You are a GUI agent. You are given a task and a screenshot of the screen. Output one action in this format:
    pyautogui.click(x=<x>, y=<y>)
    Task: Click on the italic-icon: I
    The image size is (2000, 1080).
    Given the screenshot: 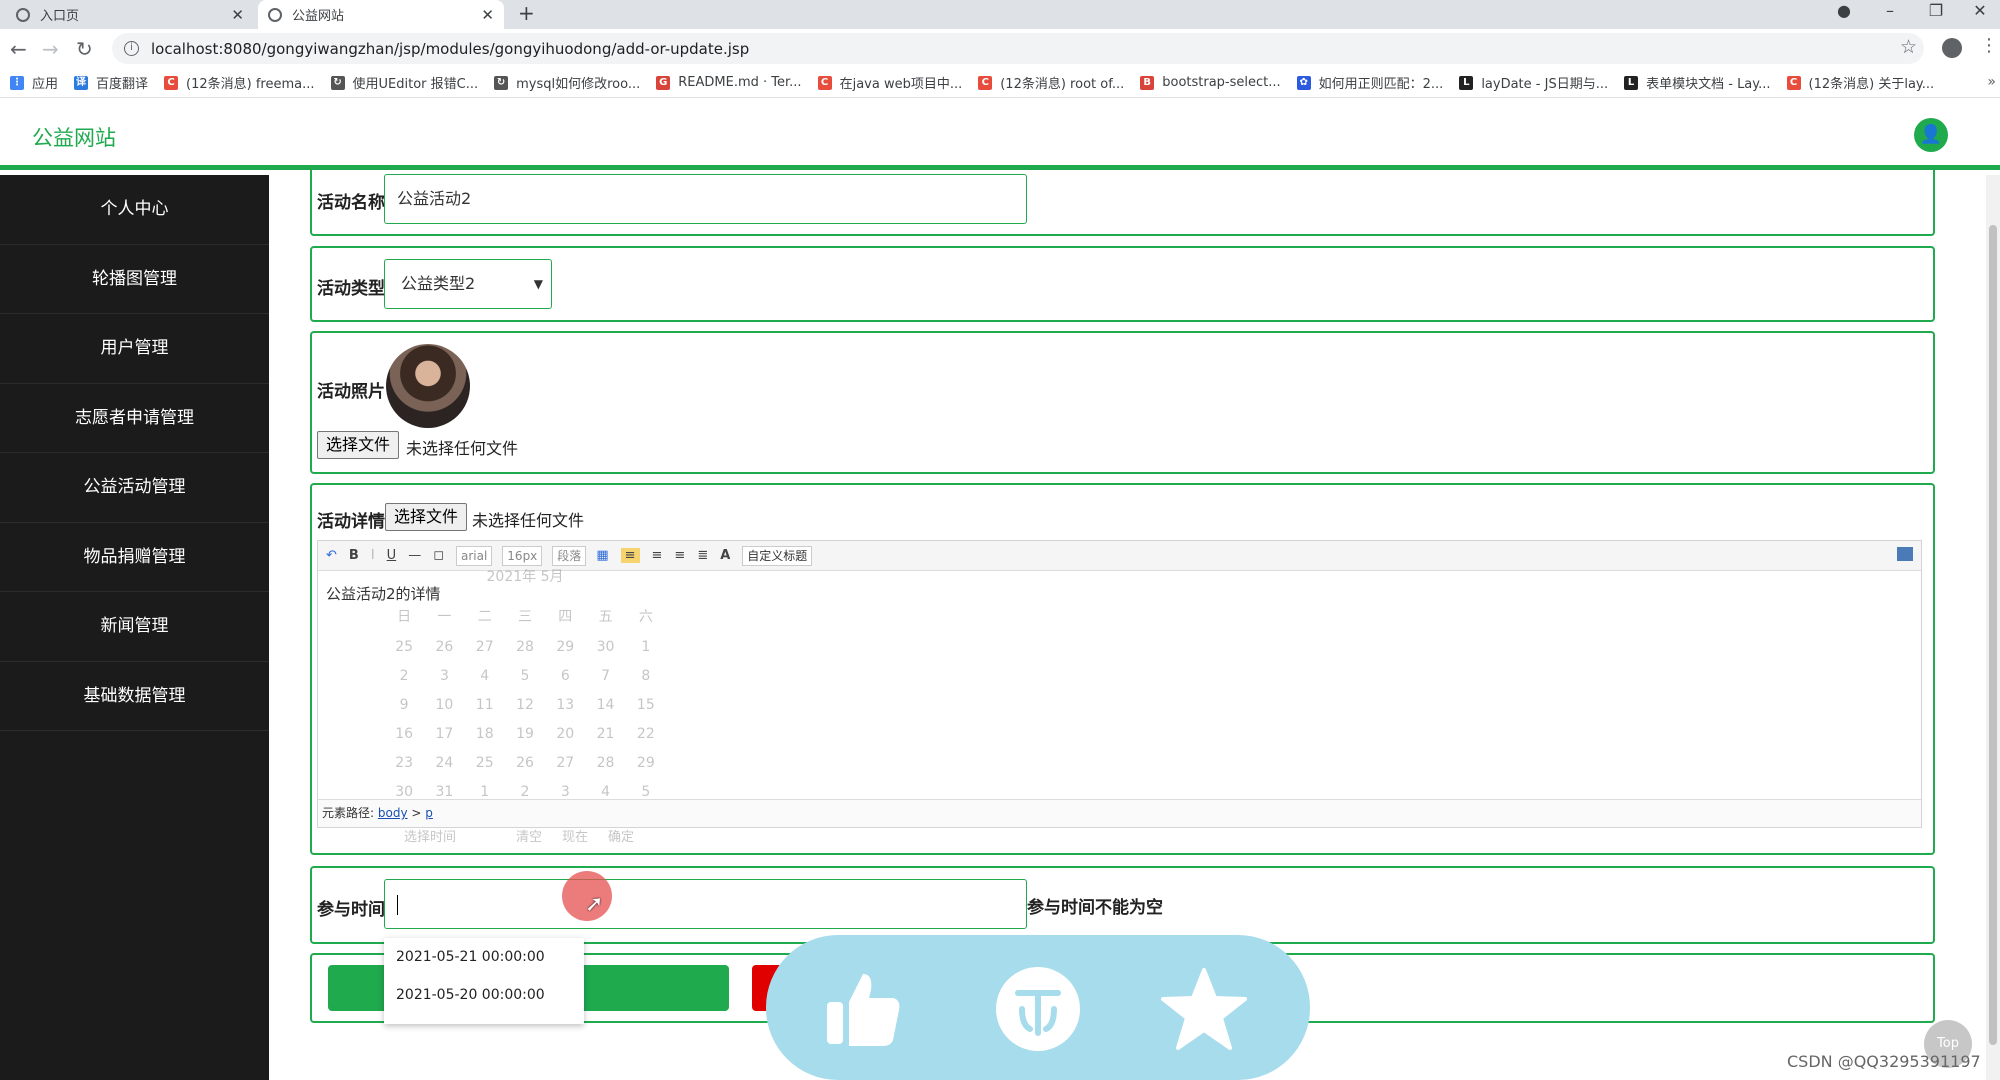 What is the action you would take?
    pyautogui.click(x=373, y=555)
    